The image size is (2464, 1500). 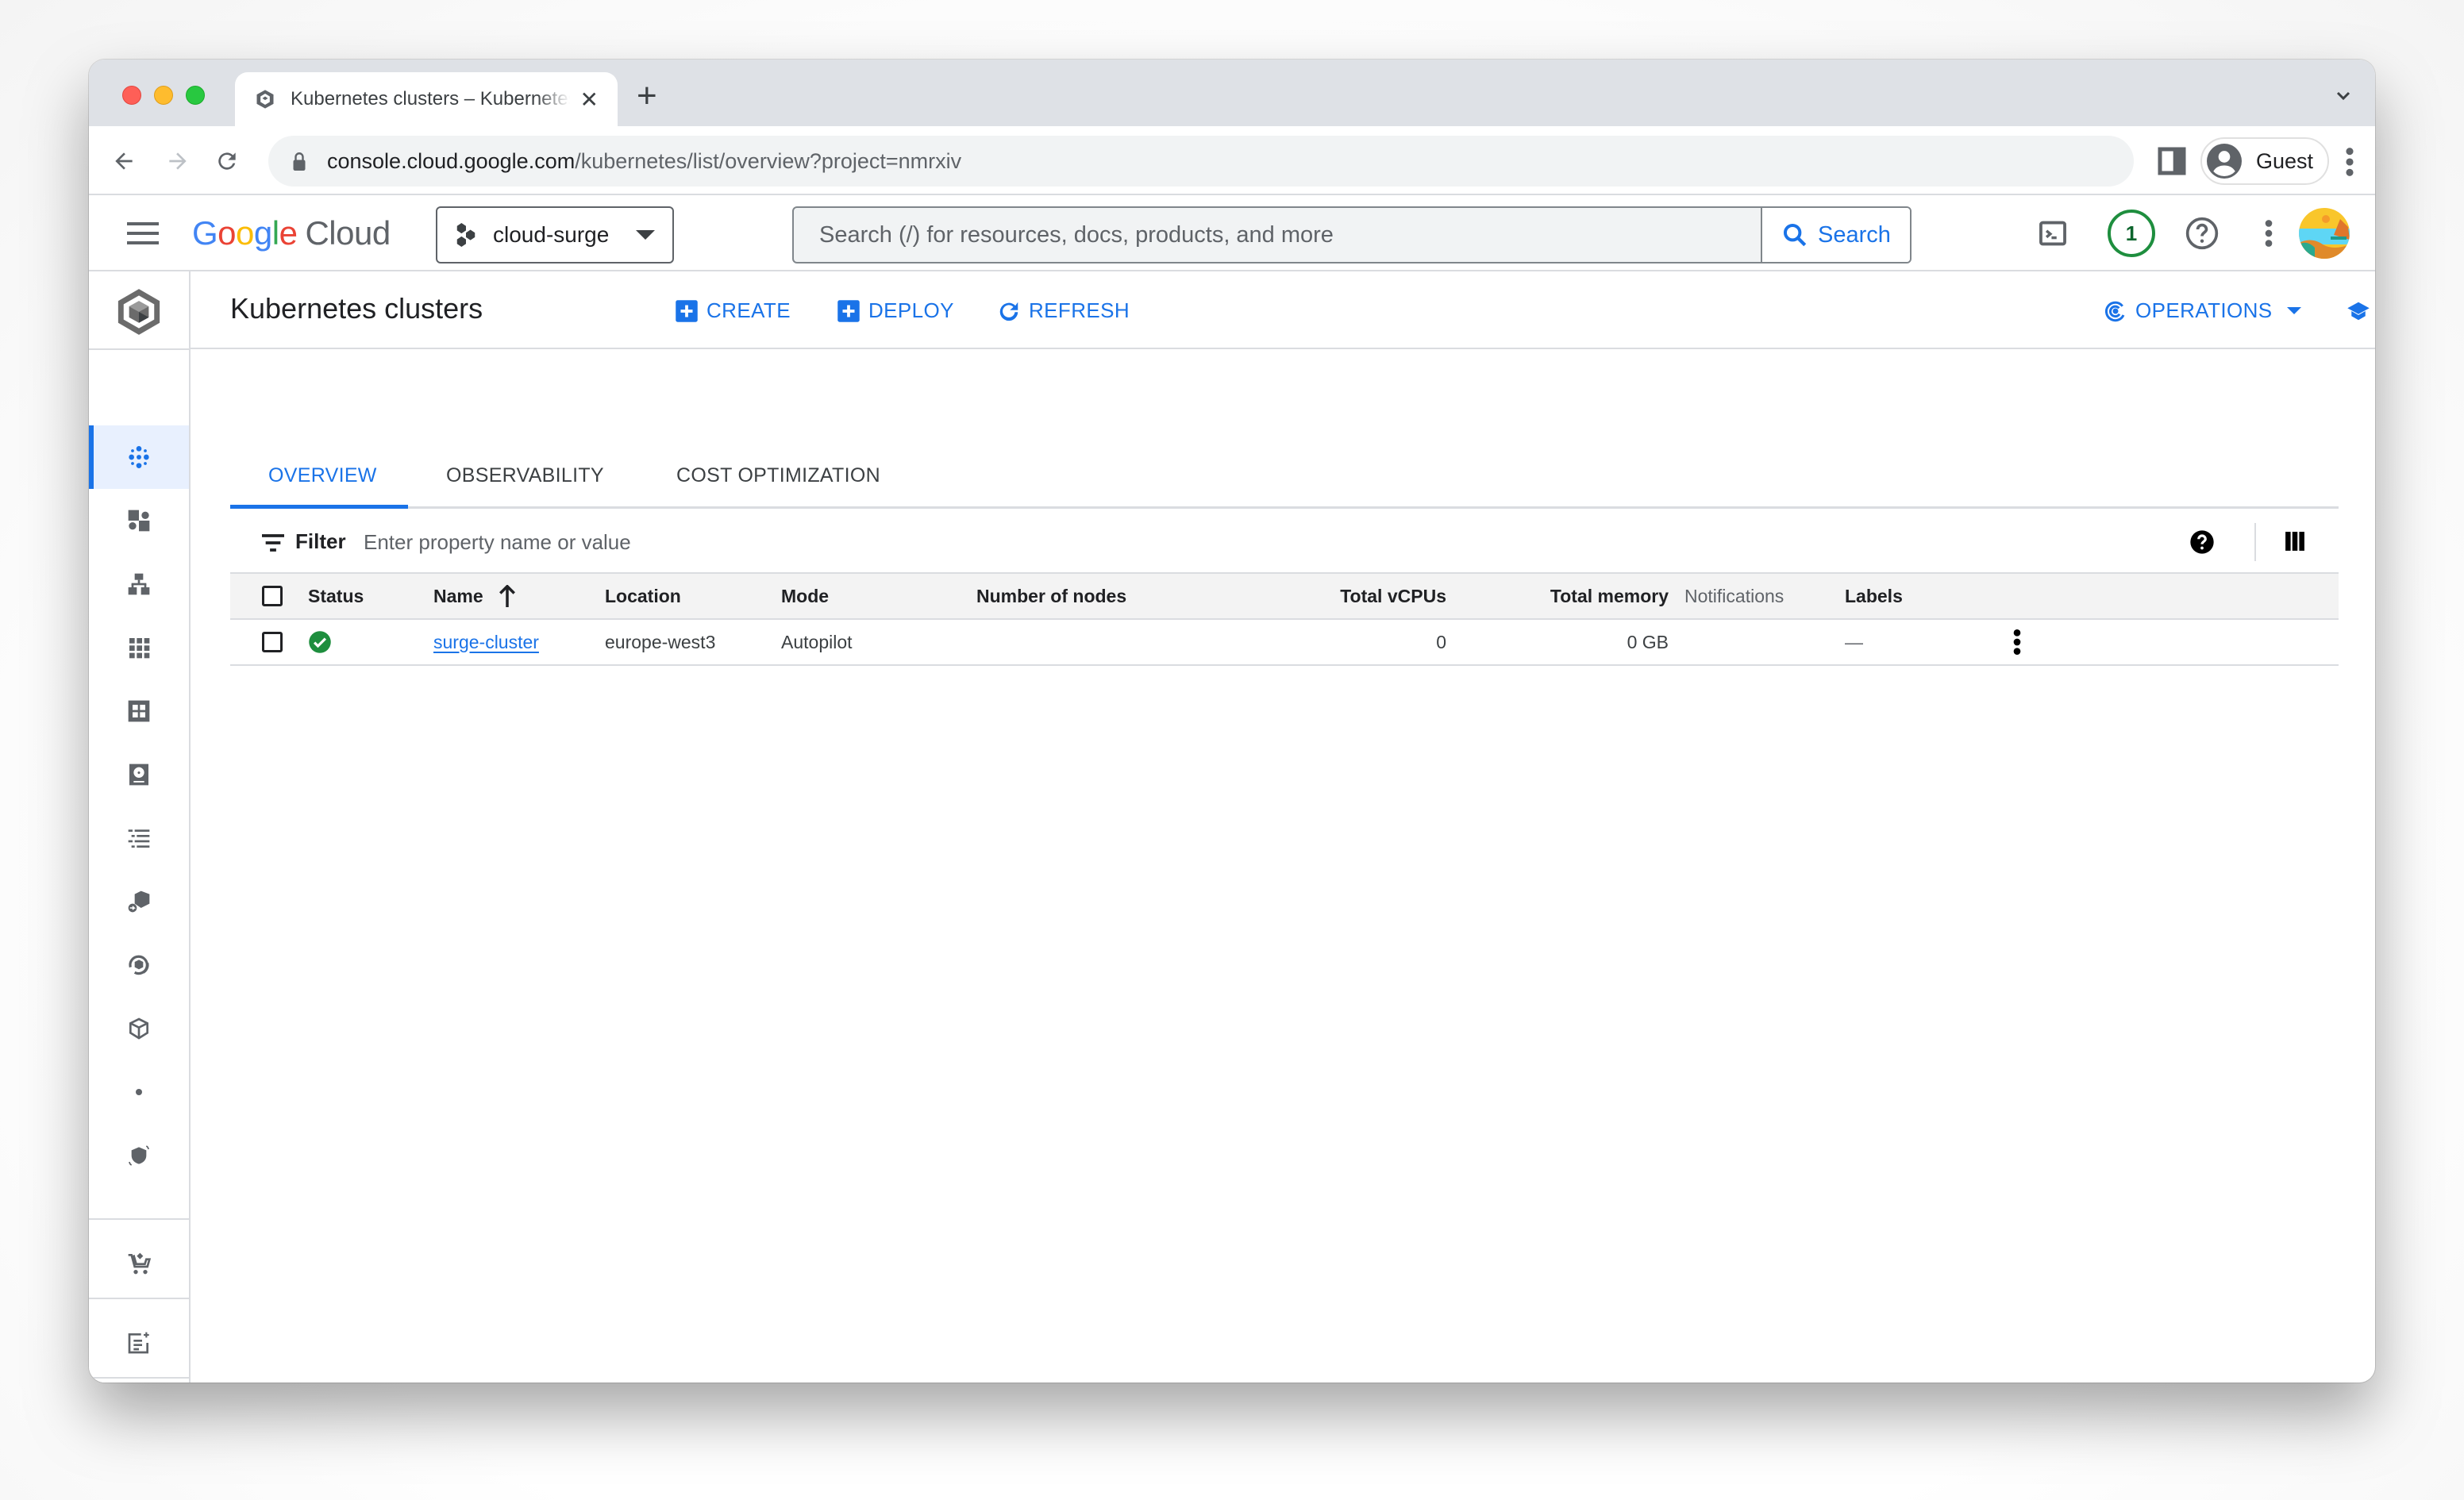 What do you see at coordinates (1854, 234) in the screenshot?
I see `search-button-label: Search` at bounding box center [1854, 234].